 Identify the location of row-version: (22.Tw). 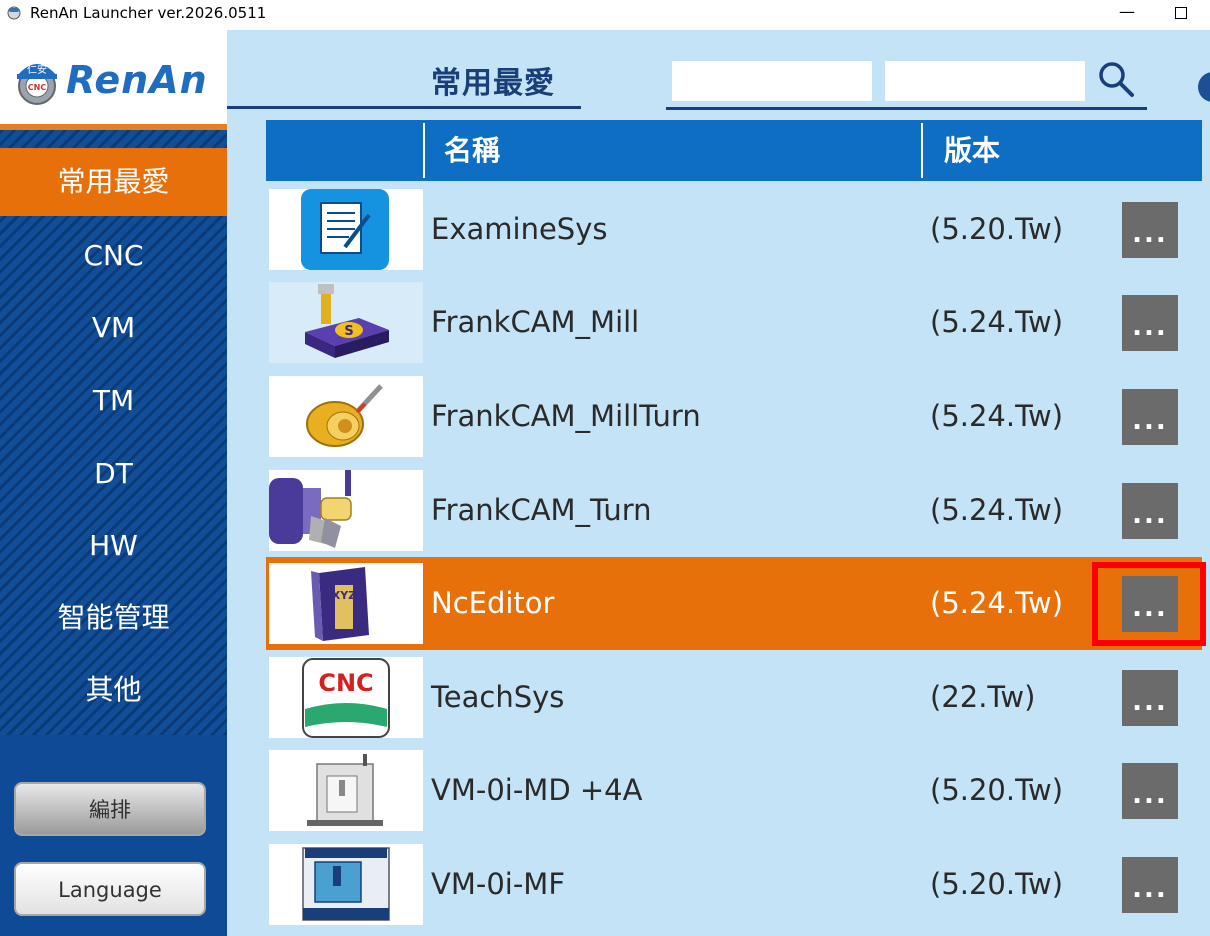
(983, 697).